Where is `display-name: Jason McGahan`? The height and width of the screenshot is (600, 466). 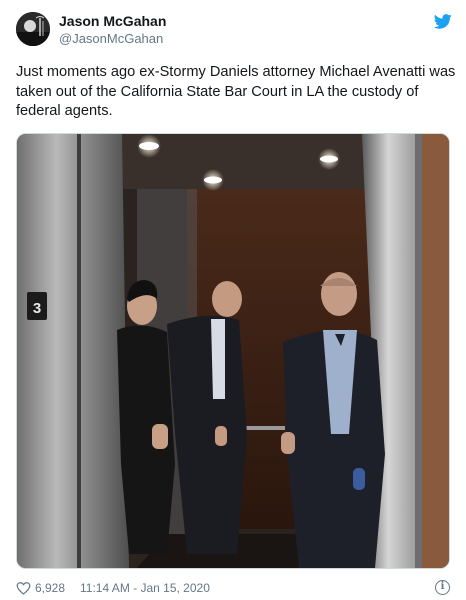 display-name: Jason McGahan is located at coordinates (112, 21).